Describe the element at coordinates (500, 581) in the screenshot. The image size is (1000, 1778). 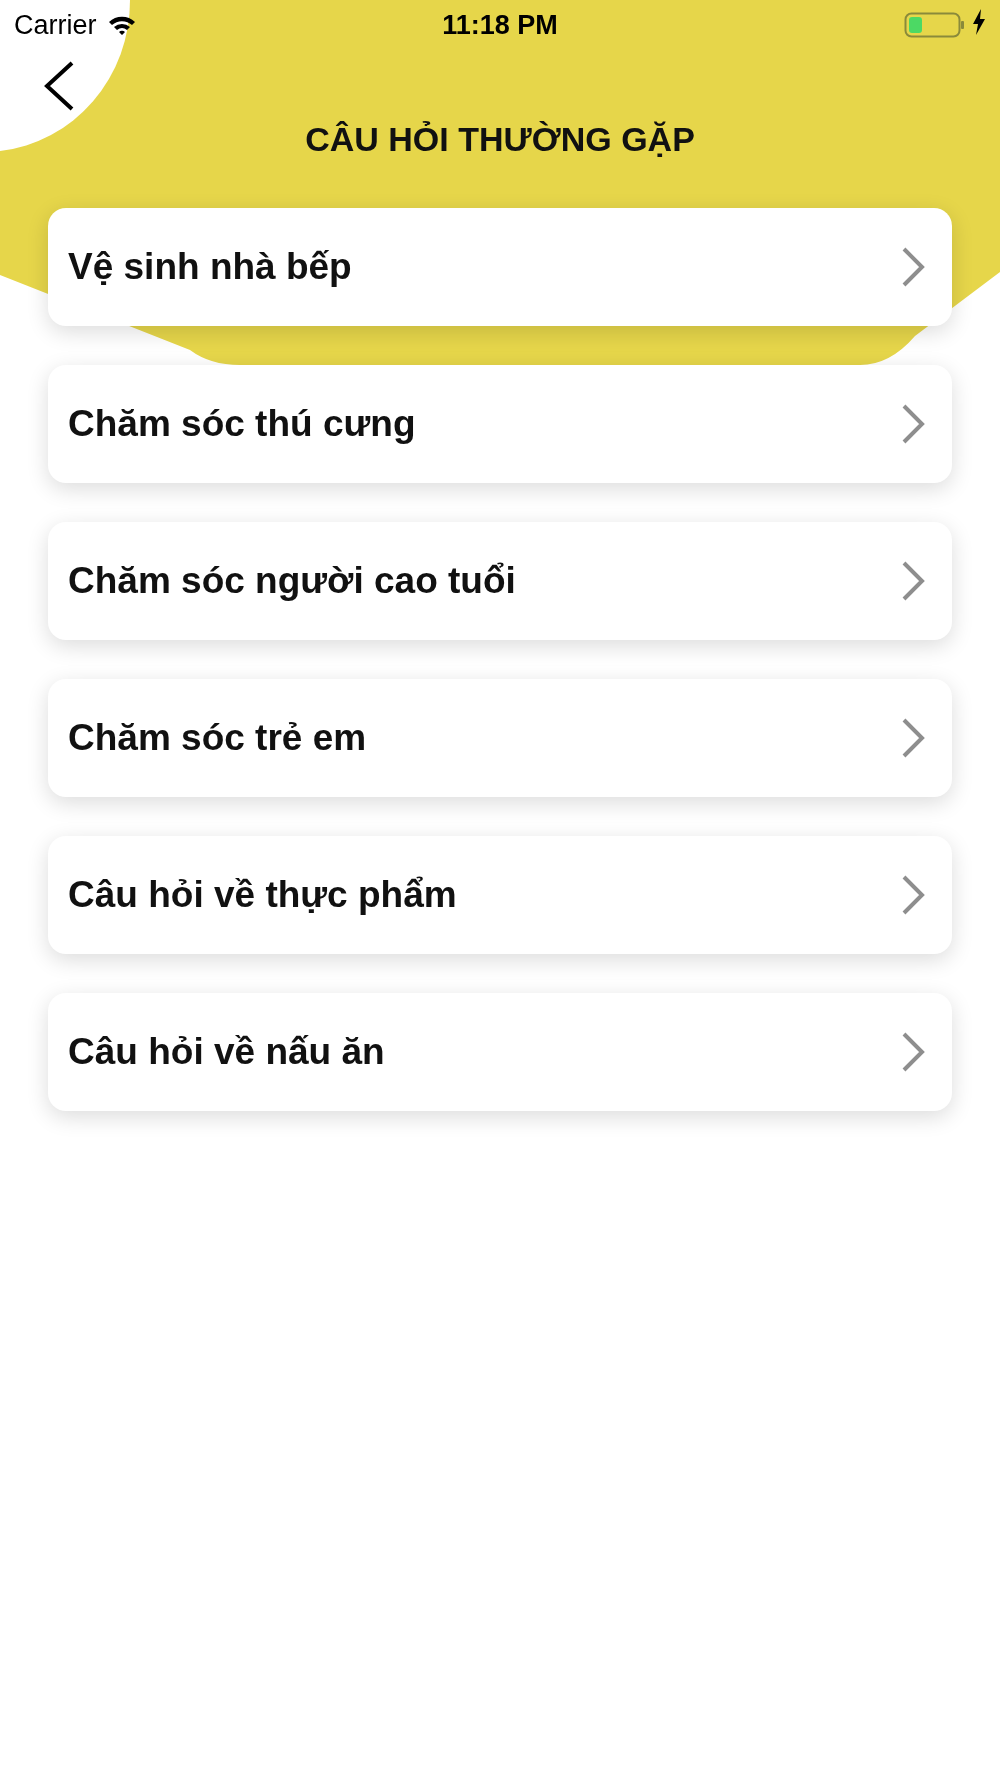
I see `topic-item: Chăm sóc người cao tuổi` at that location.